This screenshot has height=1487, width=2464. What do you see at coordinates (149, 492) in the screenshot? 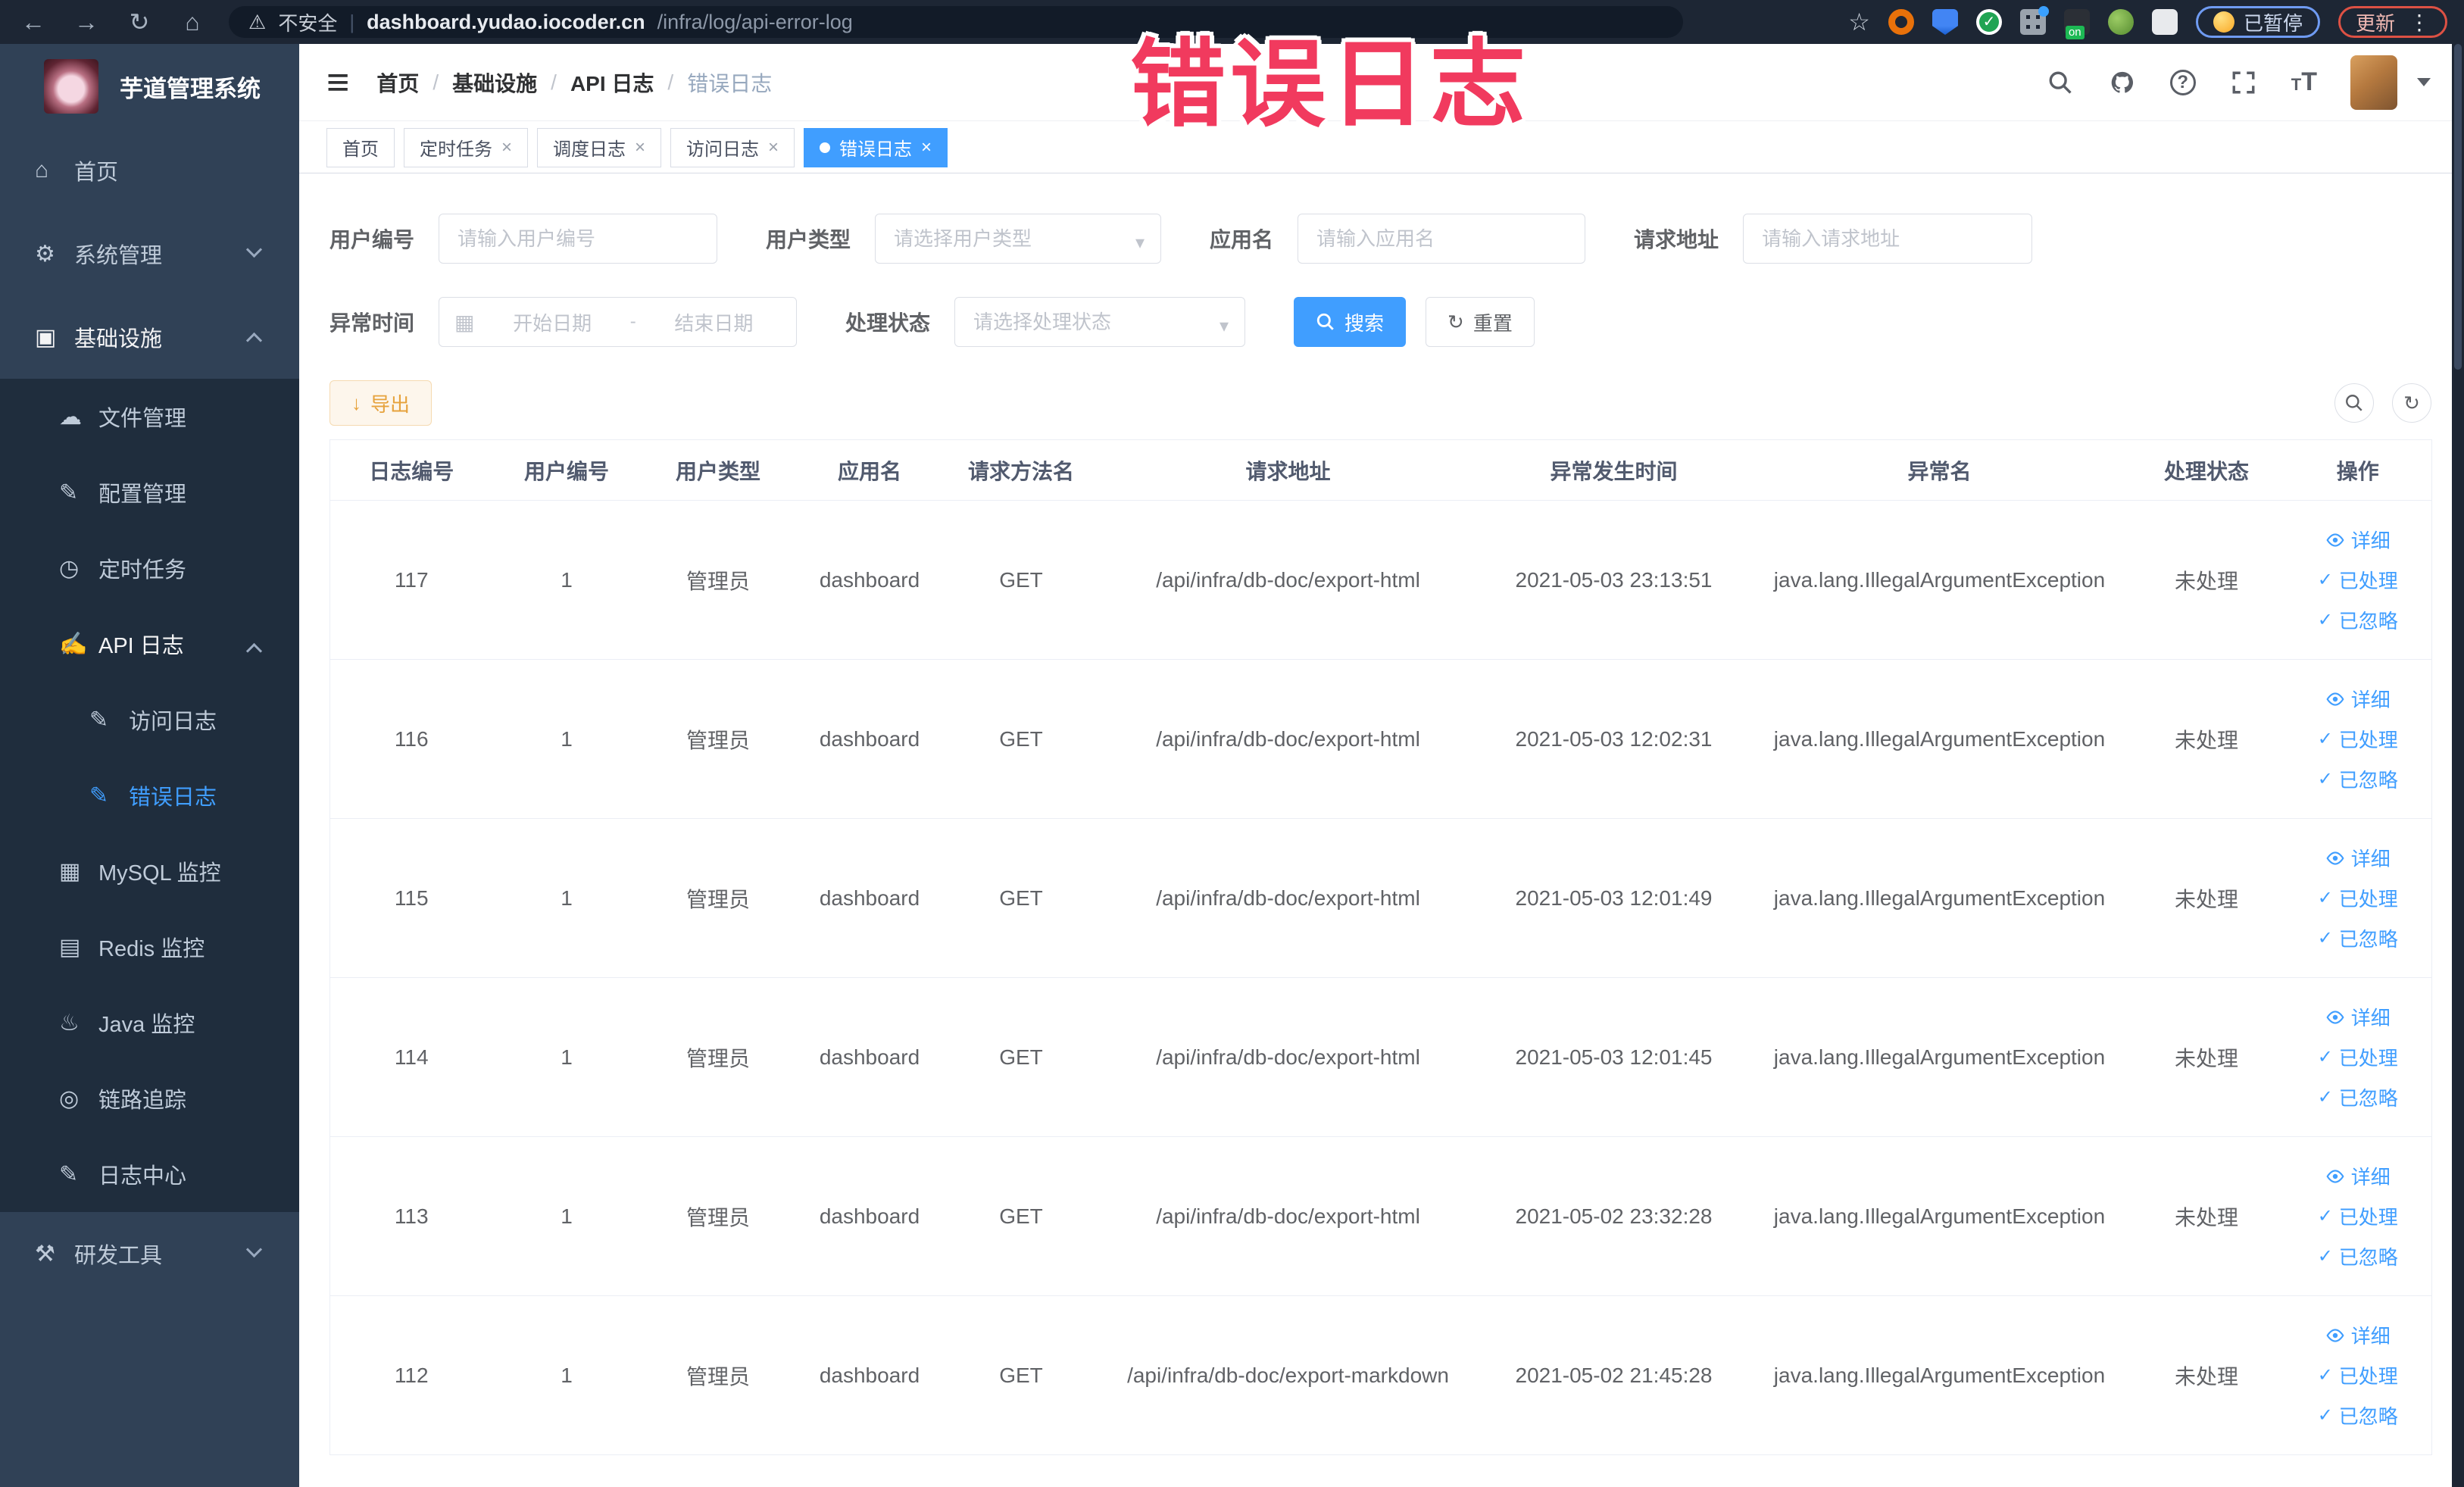
I see `sidebar-item-config-mgmt: ✎ 配置管理` at bounding box center [149, 492].